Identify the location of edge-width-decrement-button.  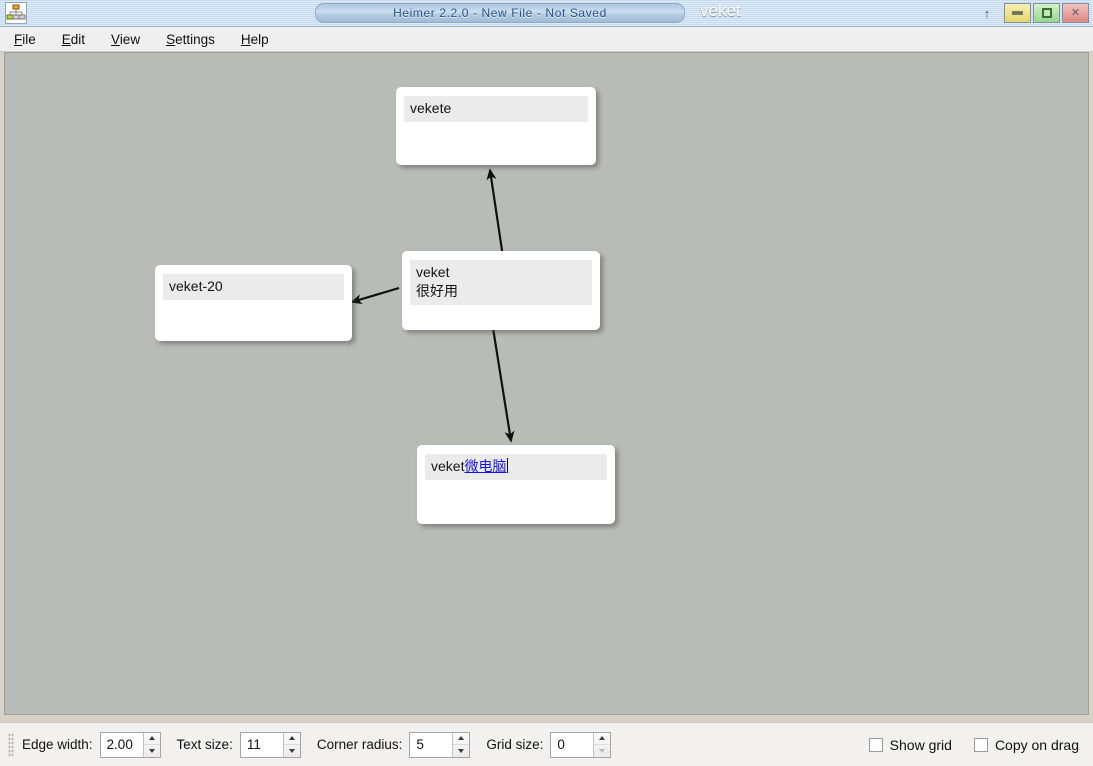
(152, 751).